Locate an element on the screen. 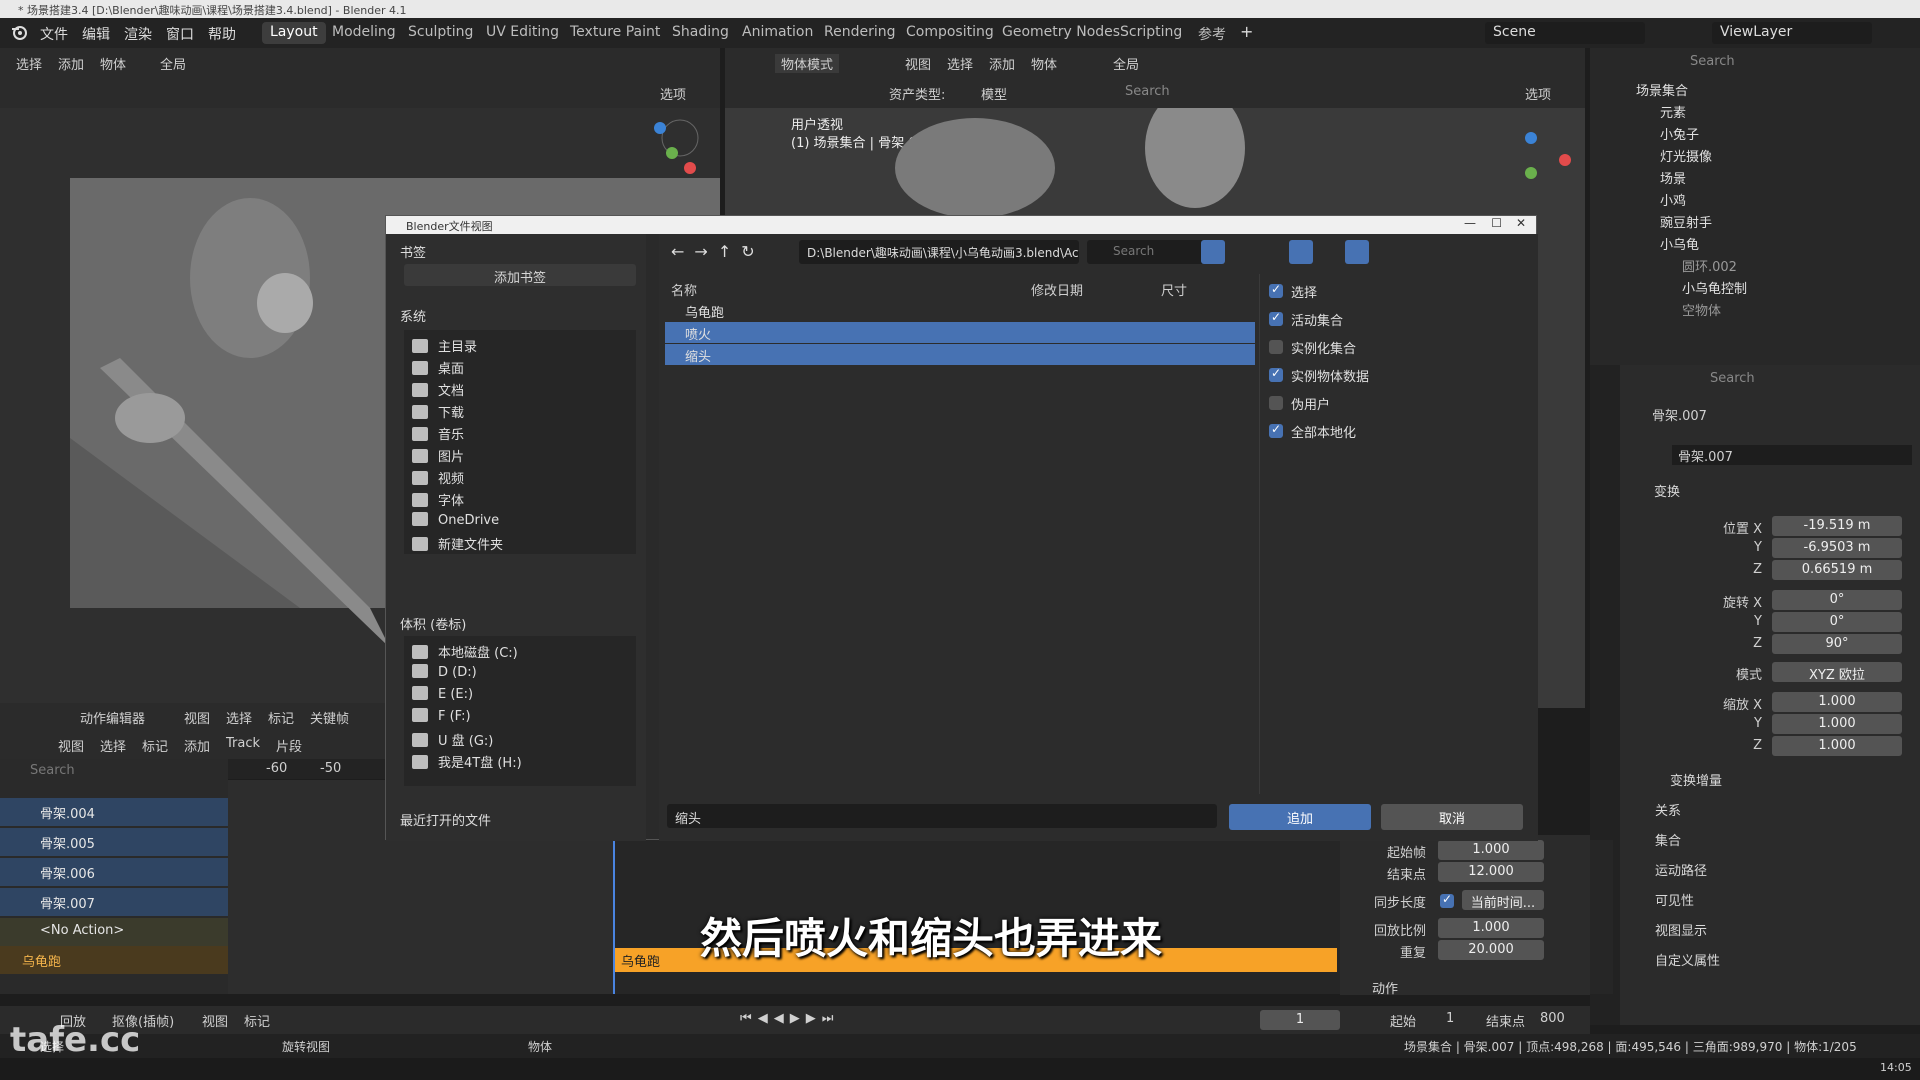 The image size is (1920, 1080). tab-rendering: Rendering is located at coordinates (860, 33).